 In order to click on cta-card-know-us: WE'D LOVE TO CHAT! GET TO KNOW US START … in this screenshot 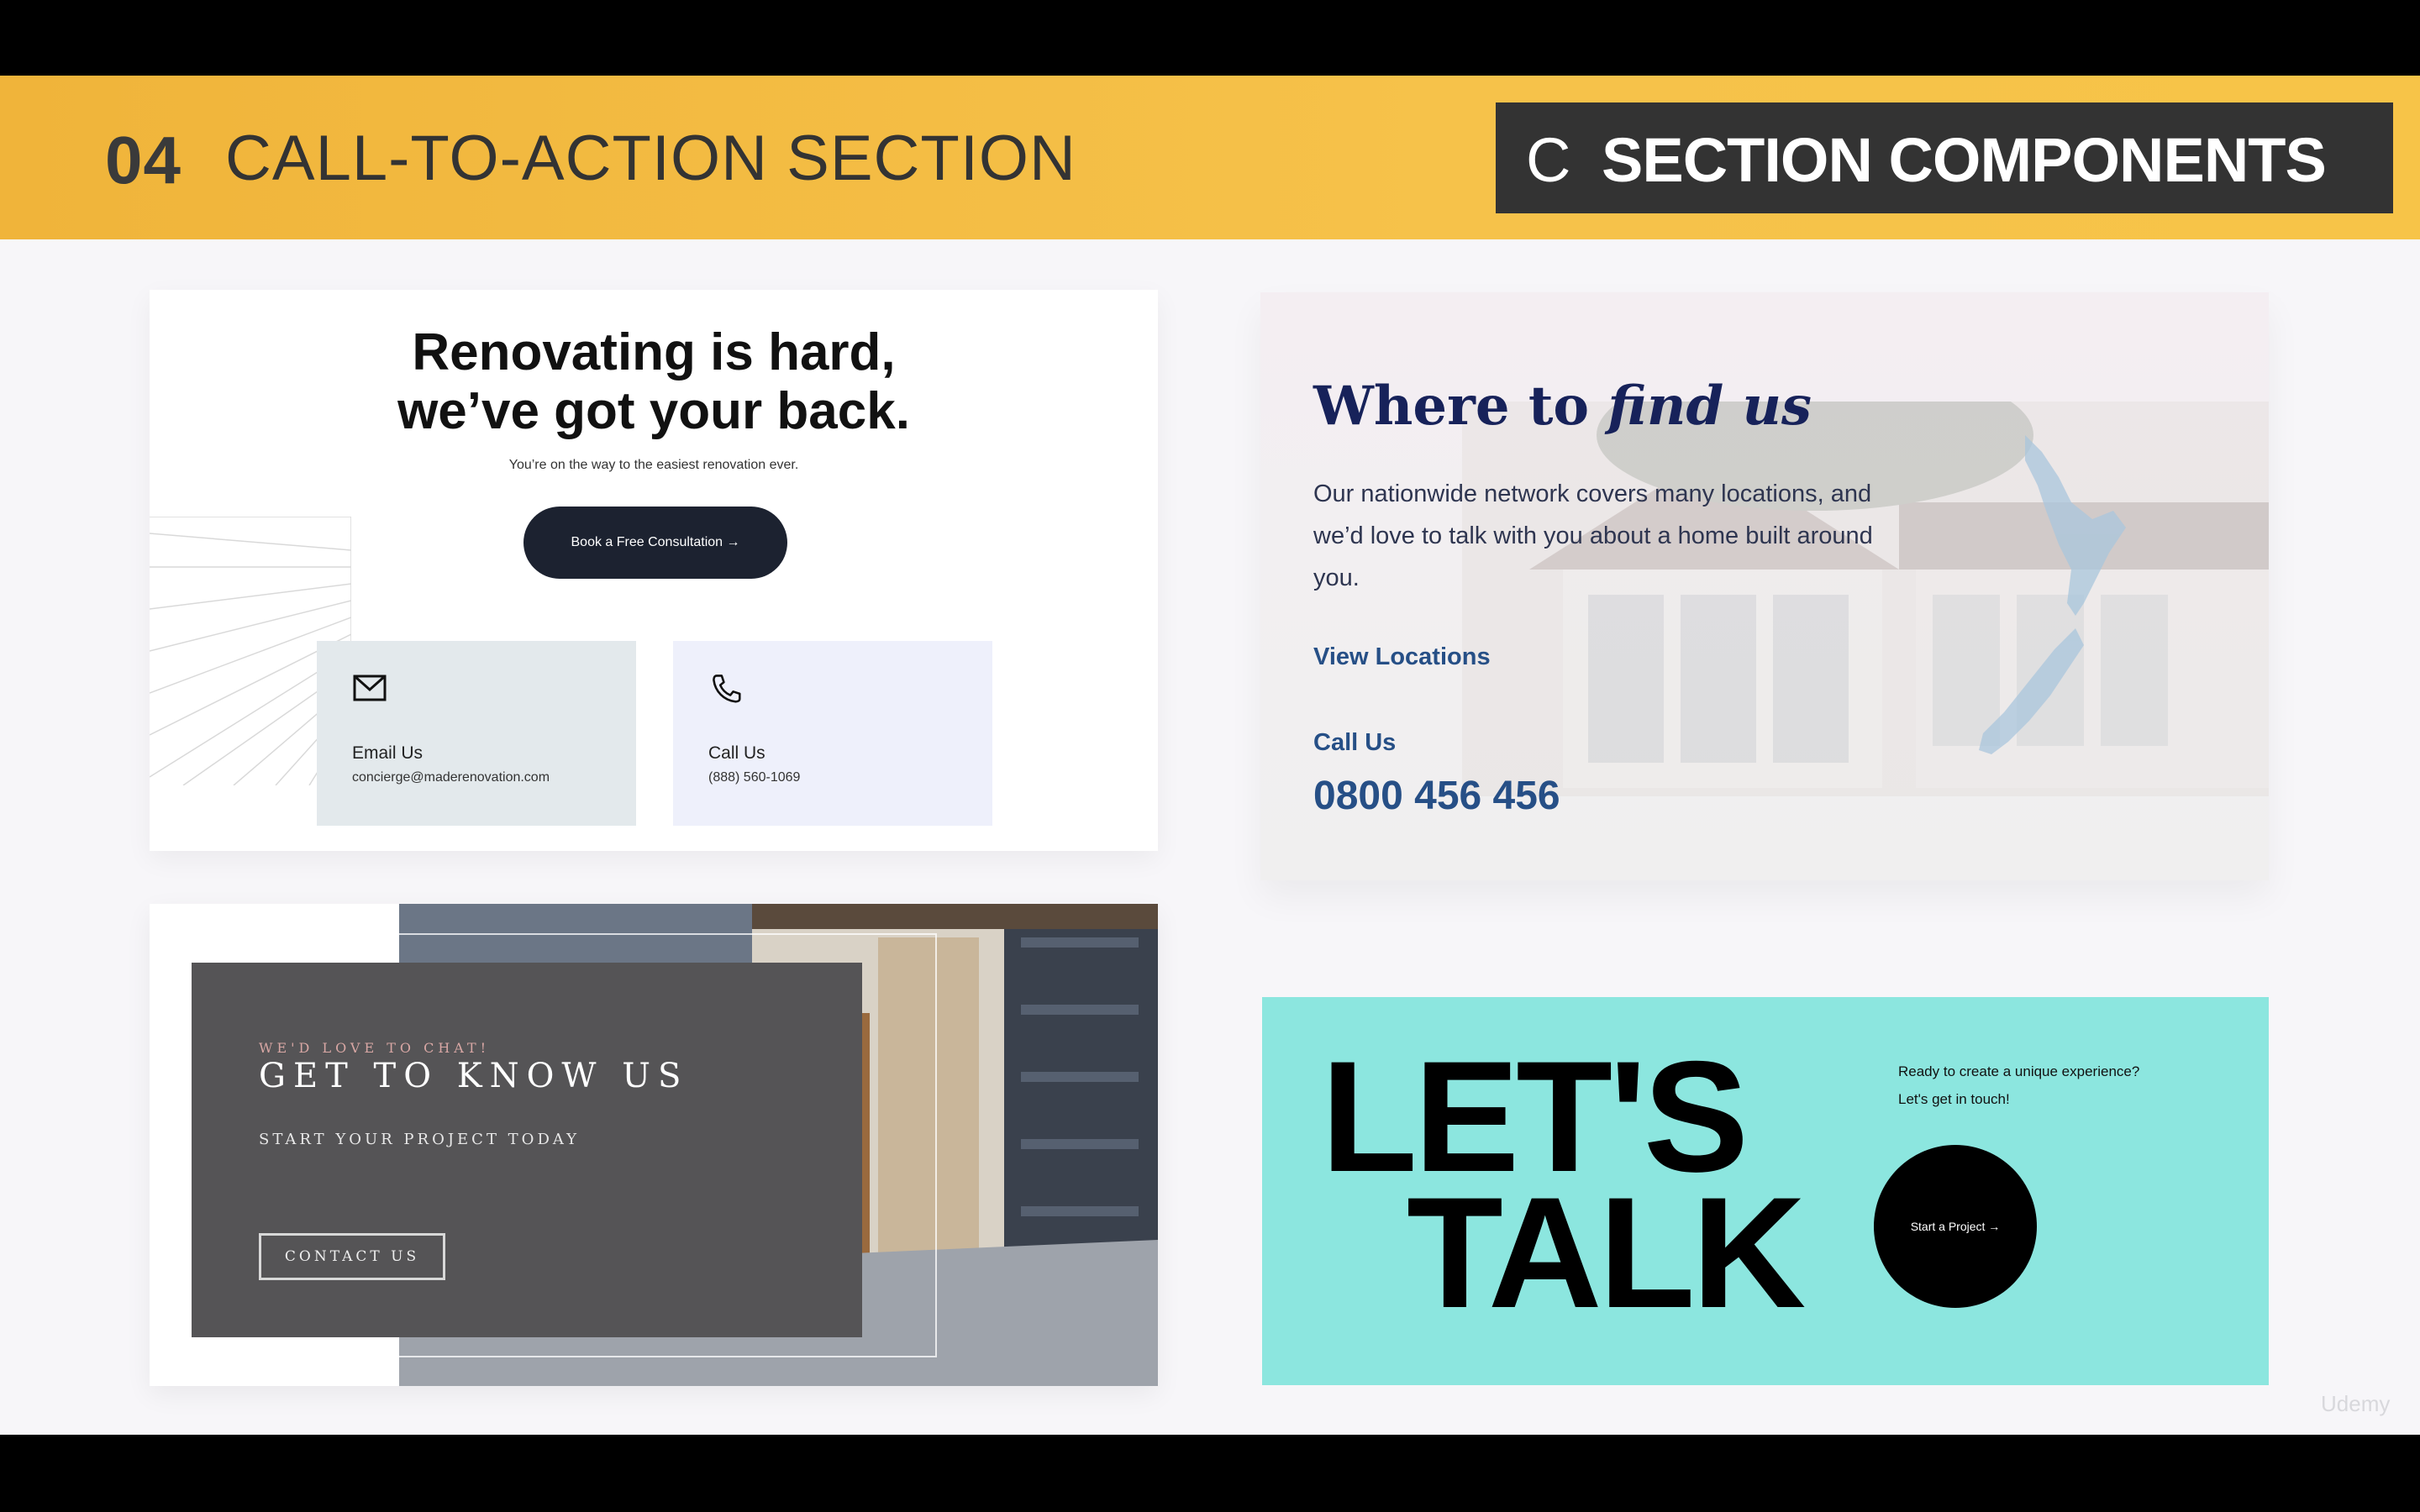, I will do `click(654, 1145)`.